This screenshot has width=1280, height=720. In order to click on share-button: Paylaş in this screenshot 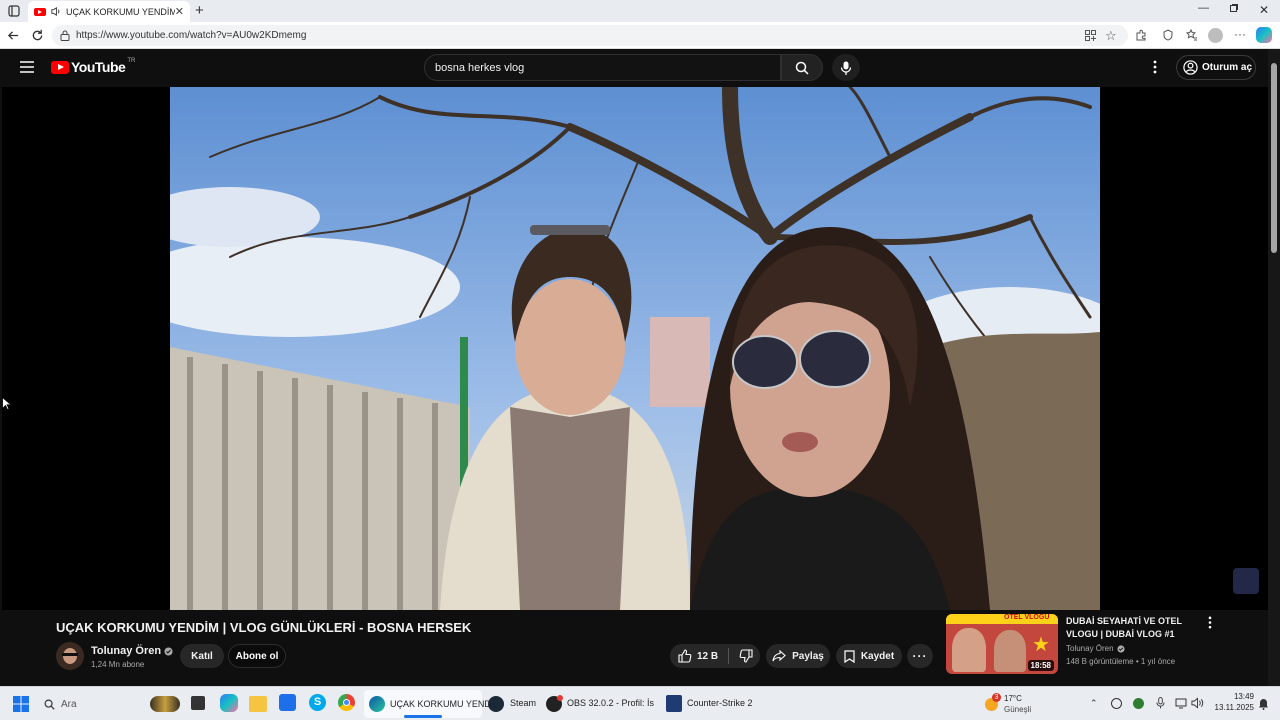, I will do `click(798, 656)`.